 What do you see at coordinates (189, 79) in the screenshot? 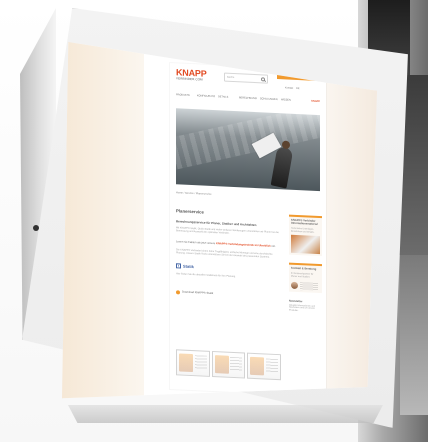
I see `brand-logo-sub: VERBINDER.COM` at bounding box center [189, 79].